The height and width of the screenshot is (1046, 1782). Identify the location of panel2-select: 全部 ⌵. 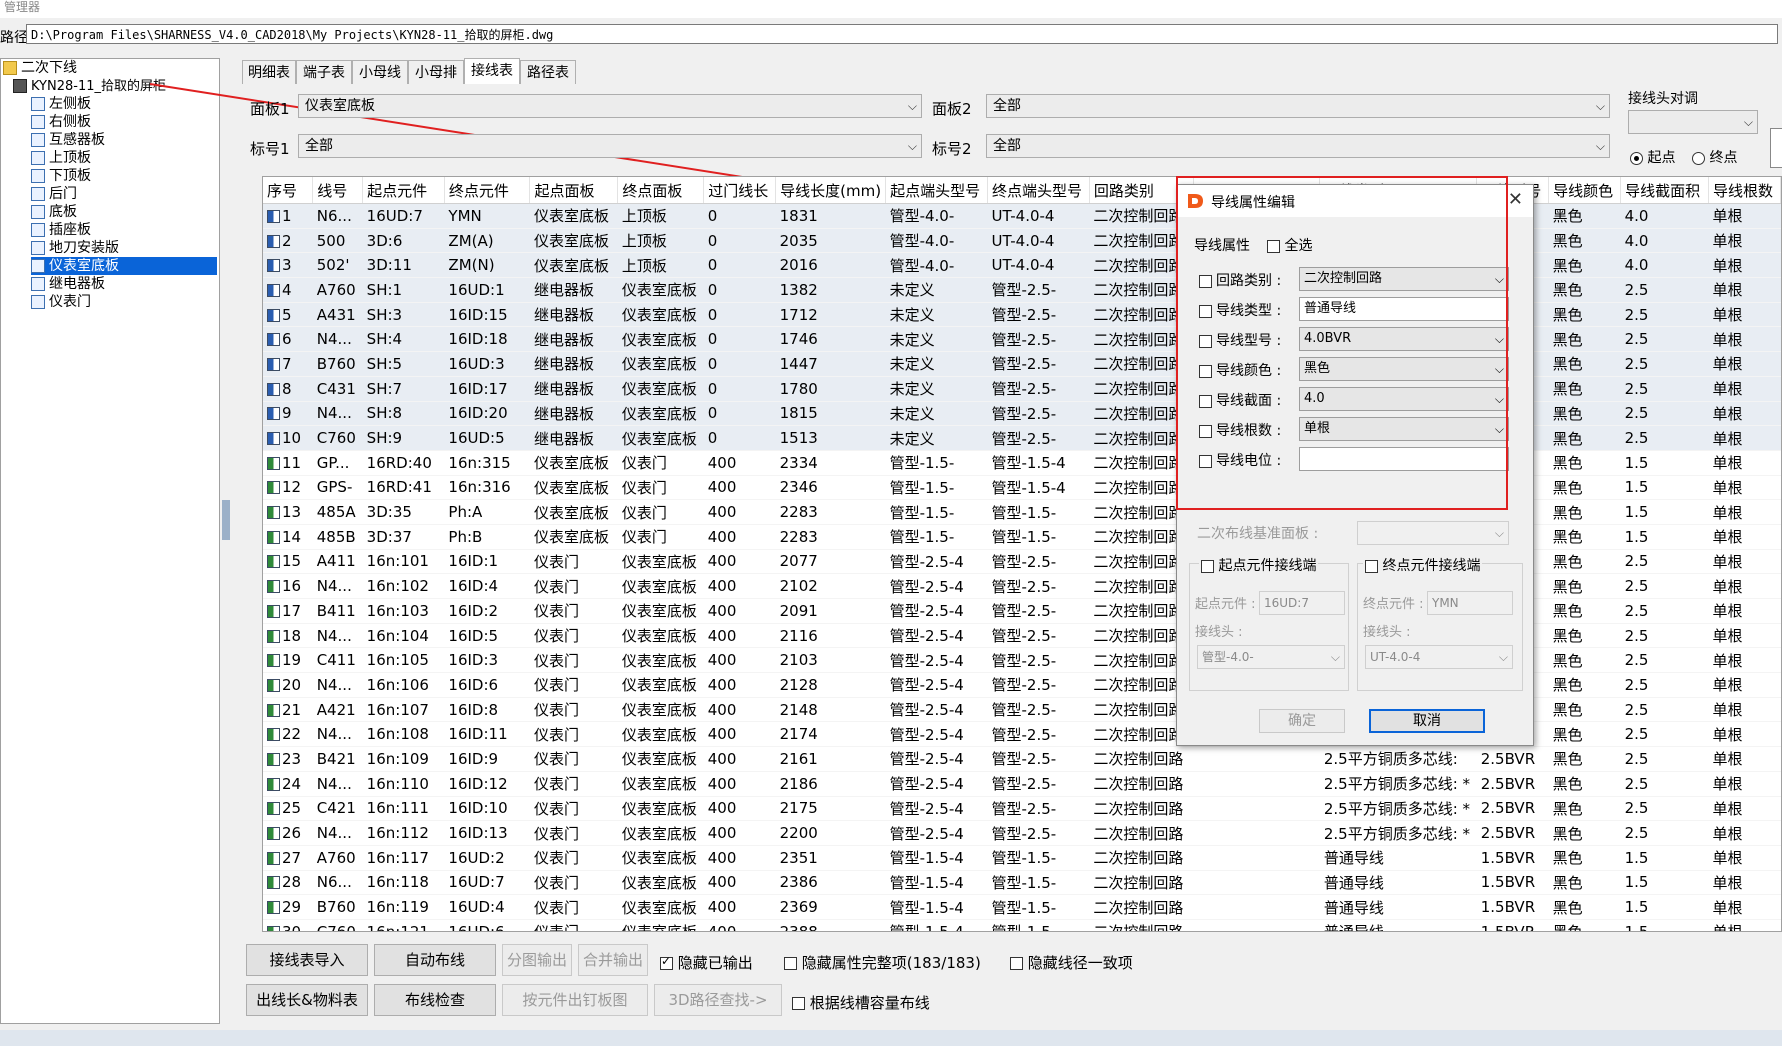
(1298, 106).